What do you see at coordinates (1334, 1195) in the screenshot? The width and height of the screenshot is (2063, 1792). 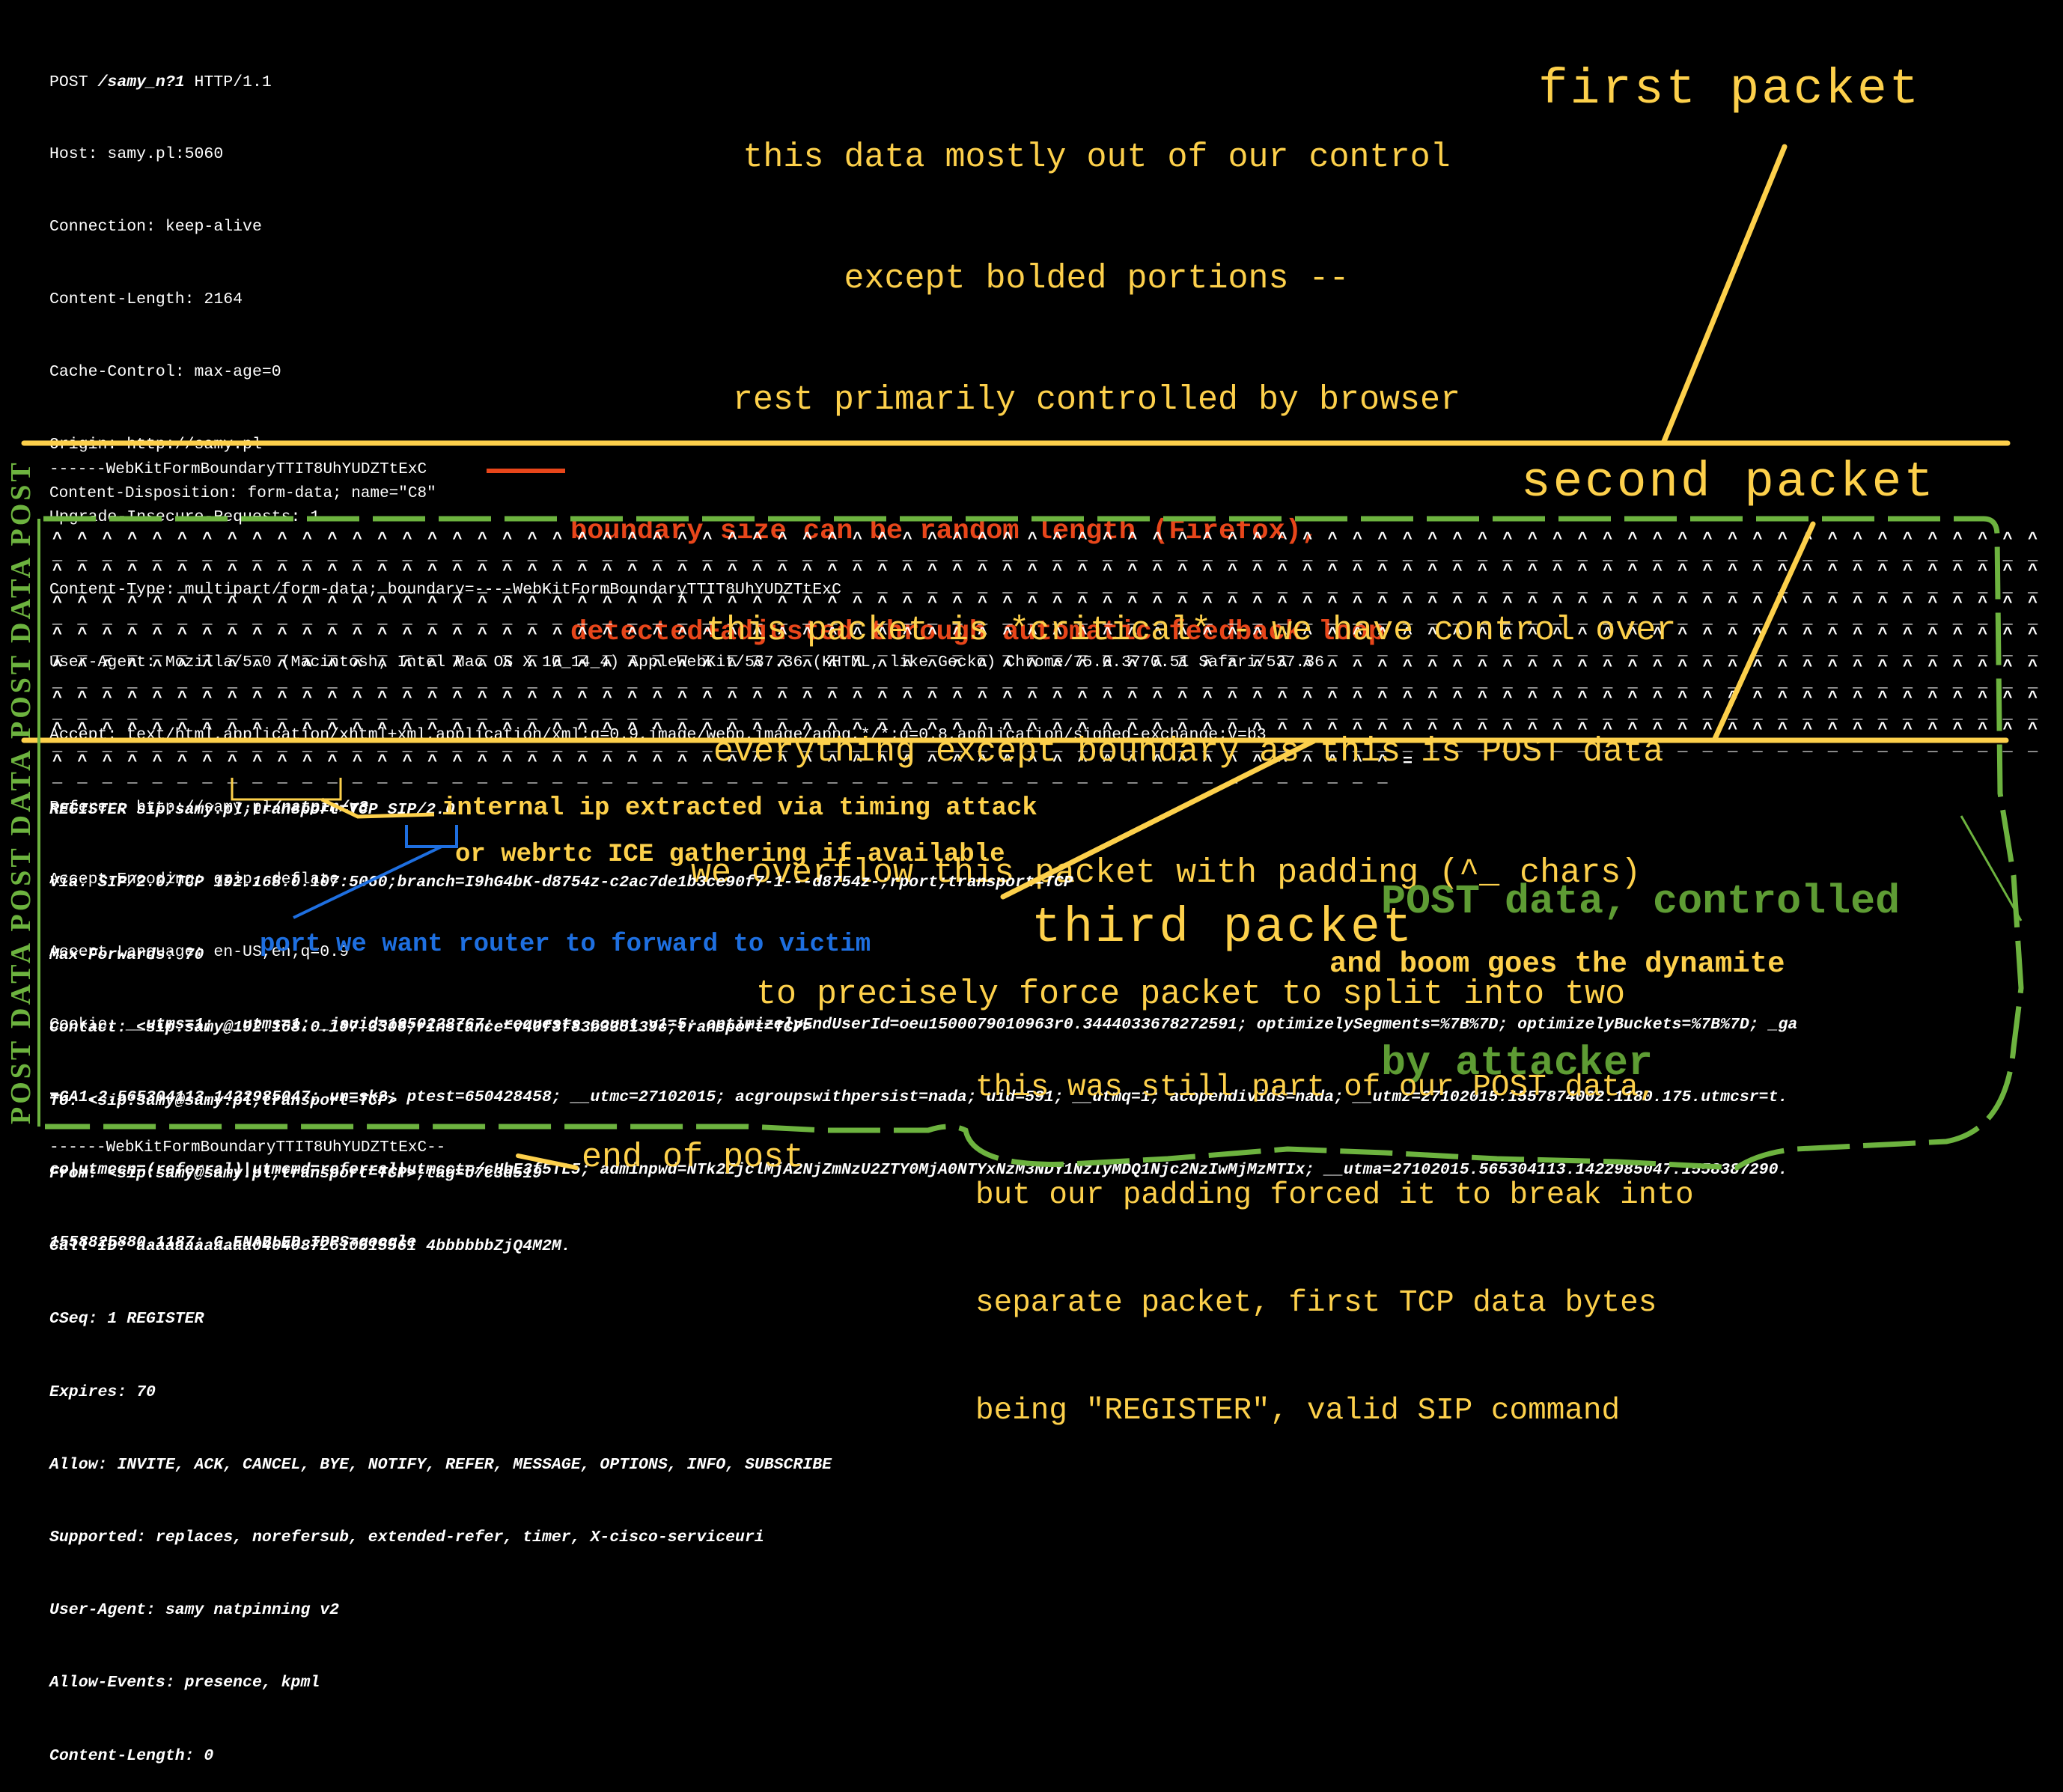 I see `note-line: but our padding forced it to break into` at bounding box center [1334, 1195].